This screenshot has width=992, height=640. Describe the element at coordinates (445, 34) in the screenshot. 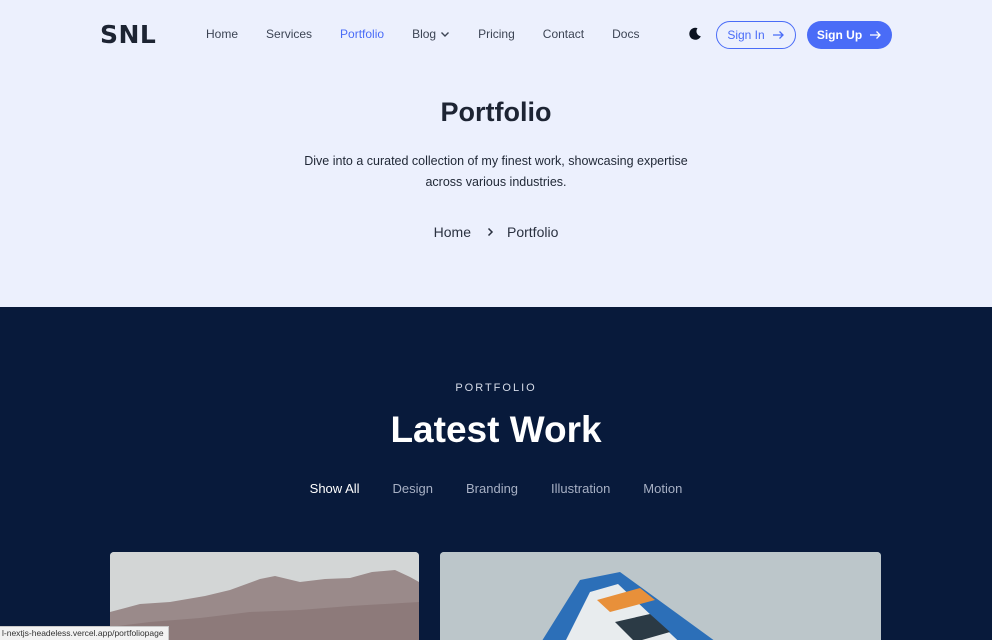

I see `chevron-down-icon` at that location.